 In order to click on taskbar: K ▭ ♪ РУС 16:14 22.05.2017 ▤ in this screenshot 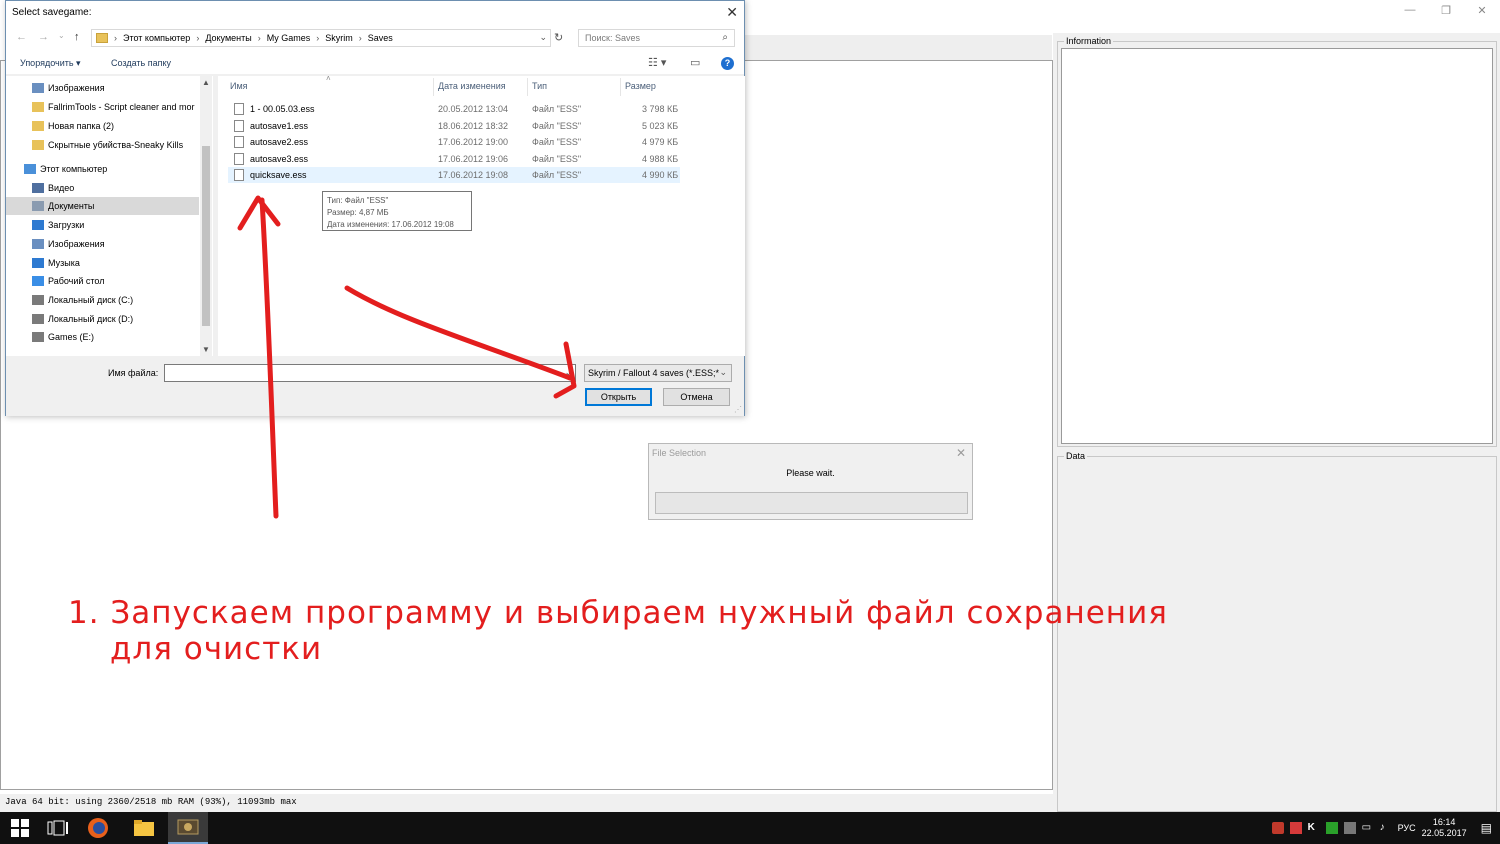, I will do `click(750, 828)`.